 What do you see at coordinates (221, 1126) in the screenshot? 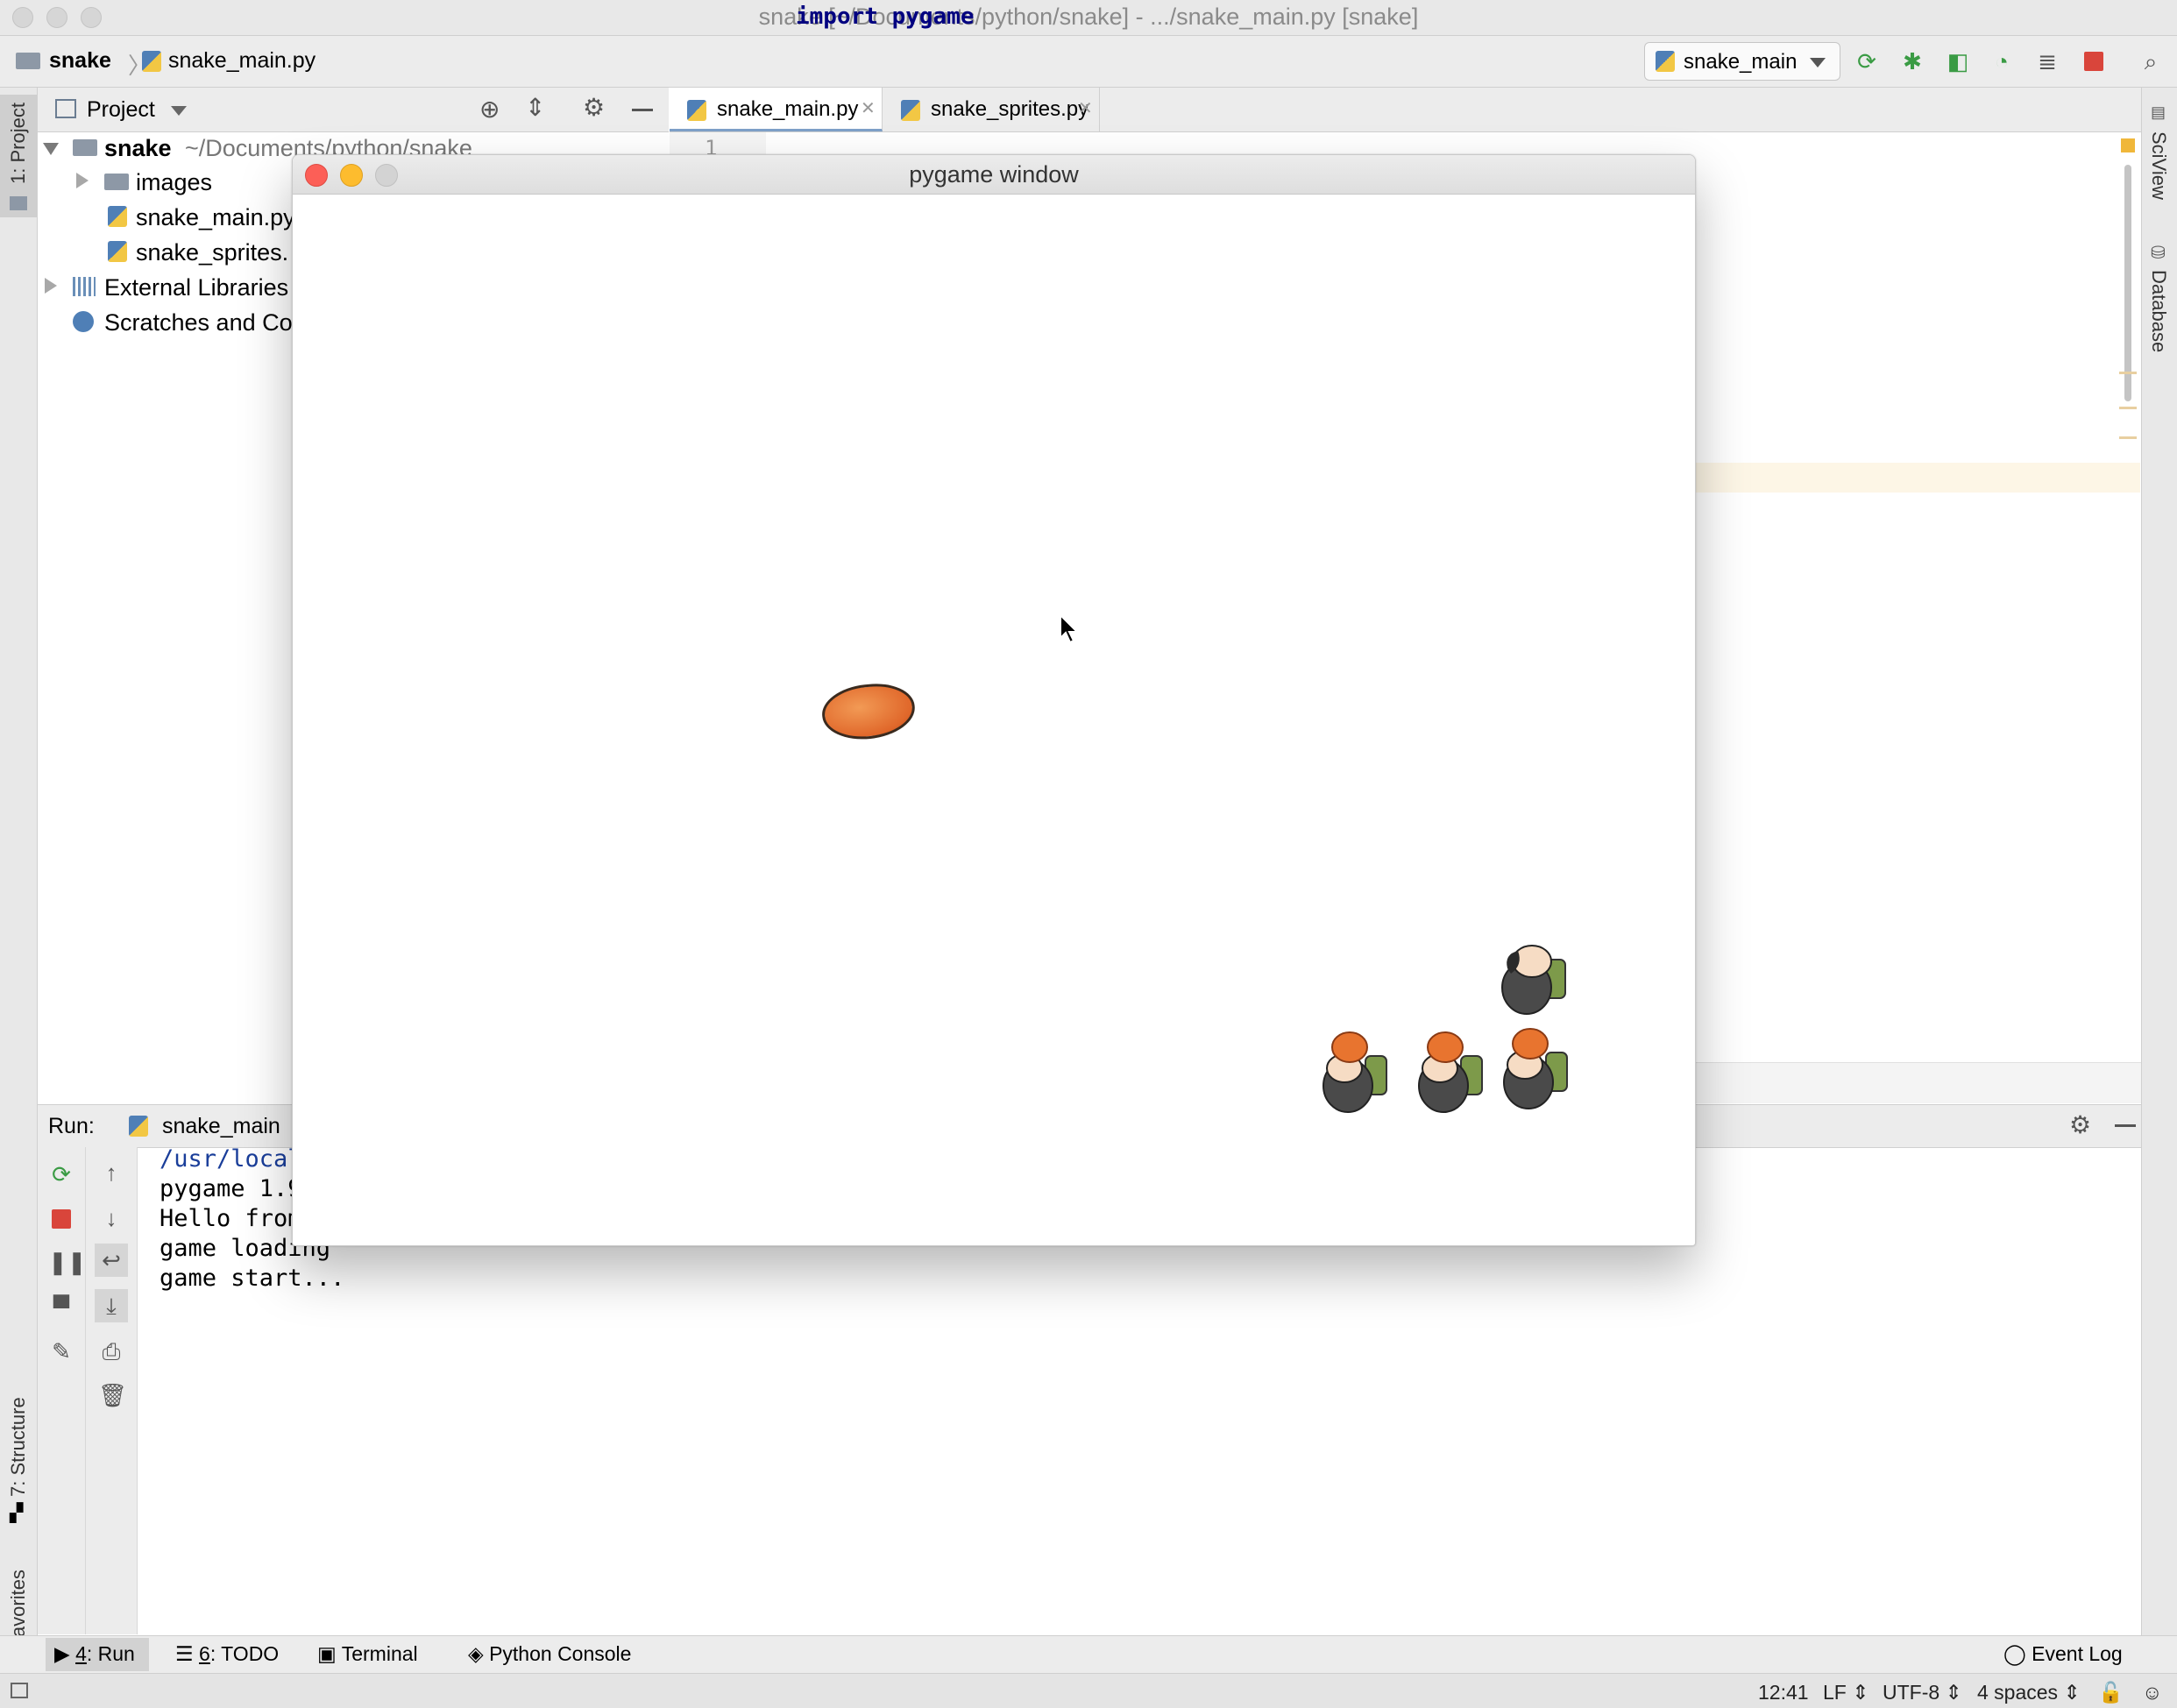
I see `run-config-tab: snake_main` at bounding box center [221, 1126].